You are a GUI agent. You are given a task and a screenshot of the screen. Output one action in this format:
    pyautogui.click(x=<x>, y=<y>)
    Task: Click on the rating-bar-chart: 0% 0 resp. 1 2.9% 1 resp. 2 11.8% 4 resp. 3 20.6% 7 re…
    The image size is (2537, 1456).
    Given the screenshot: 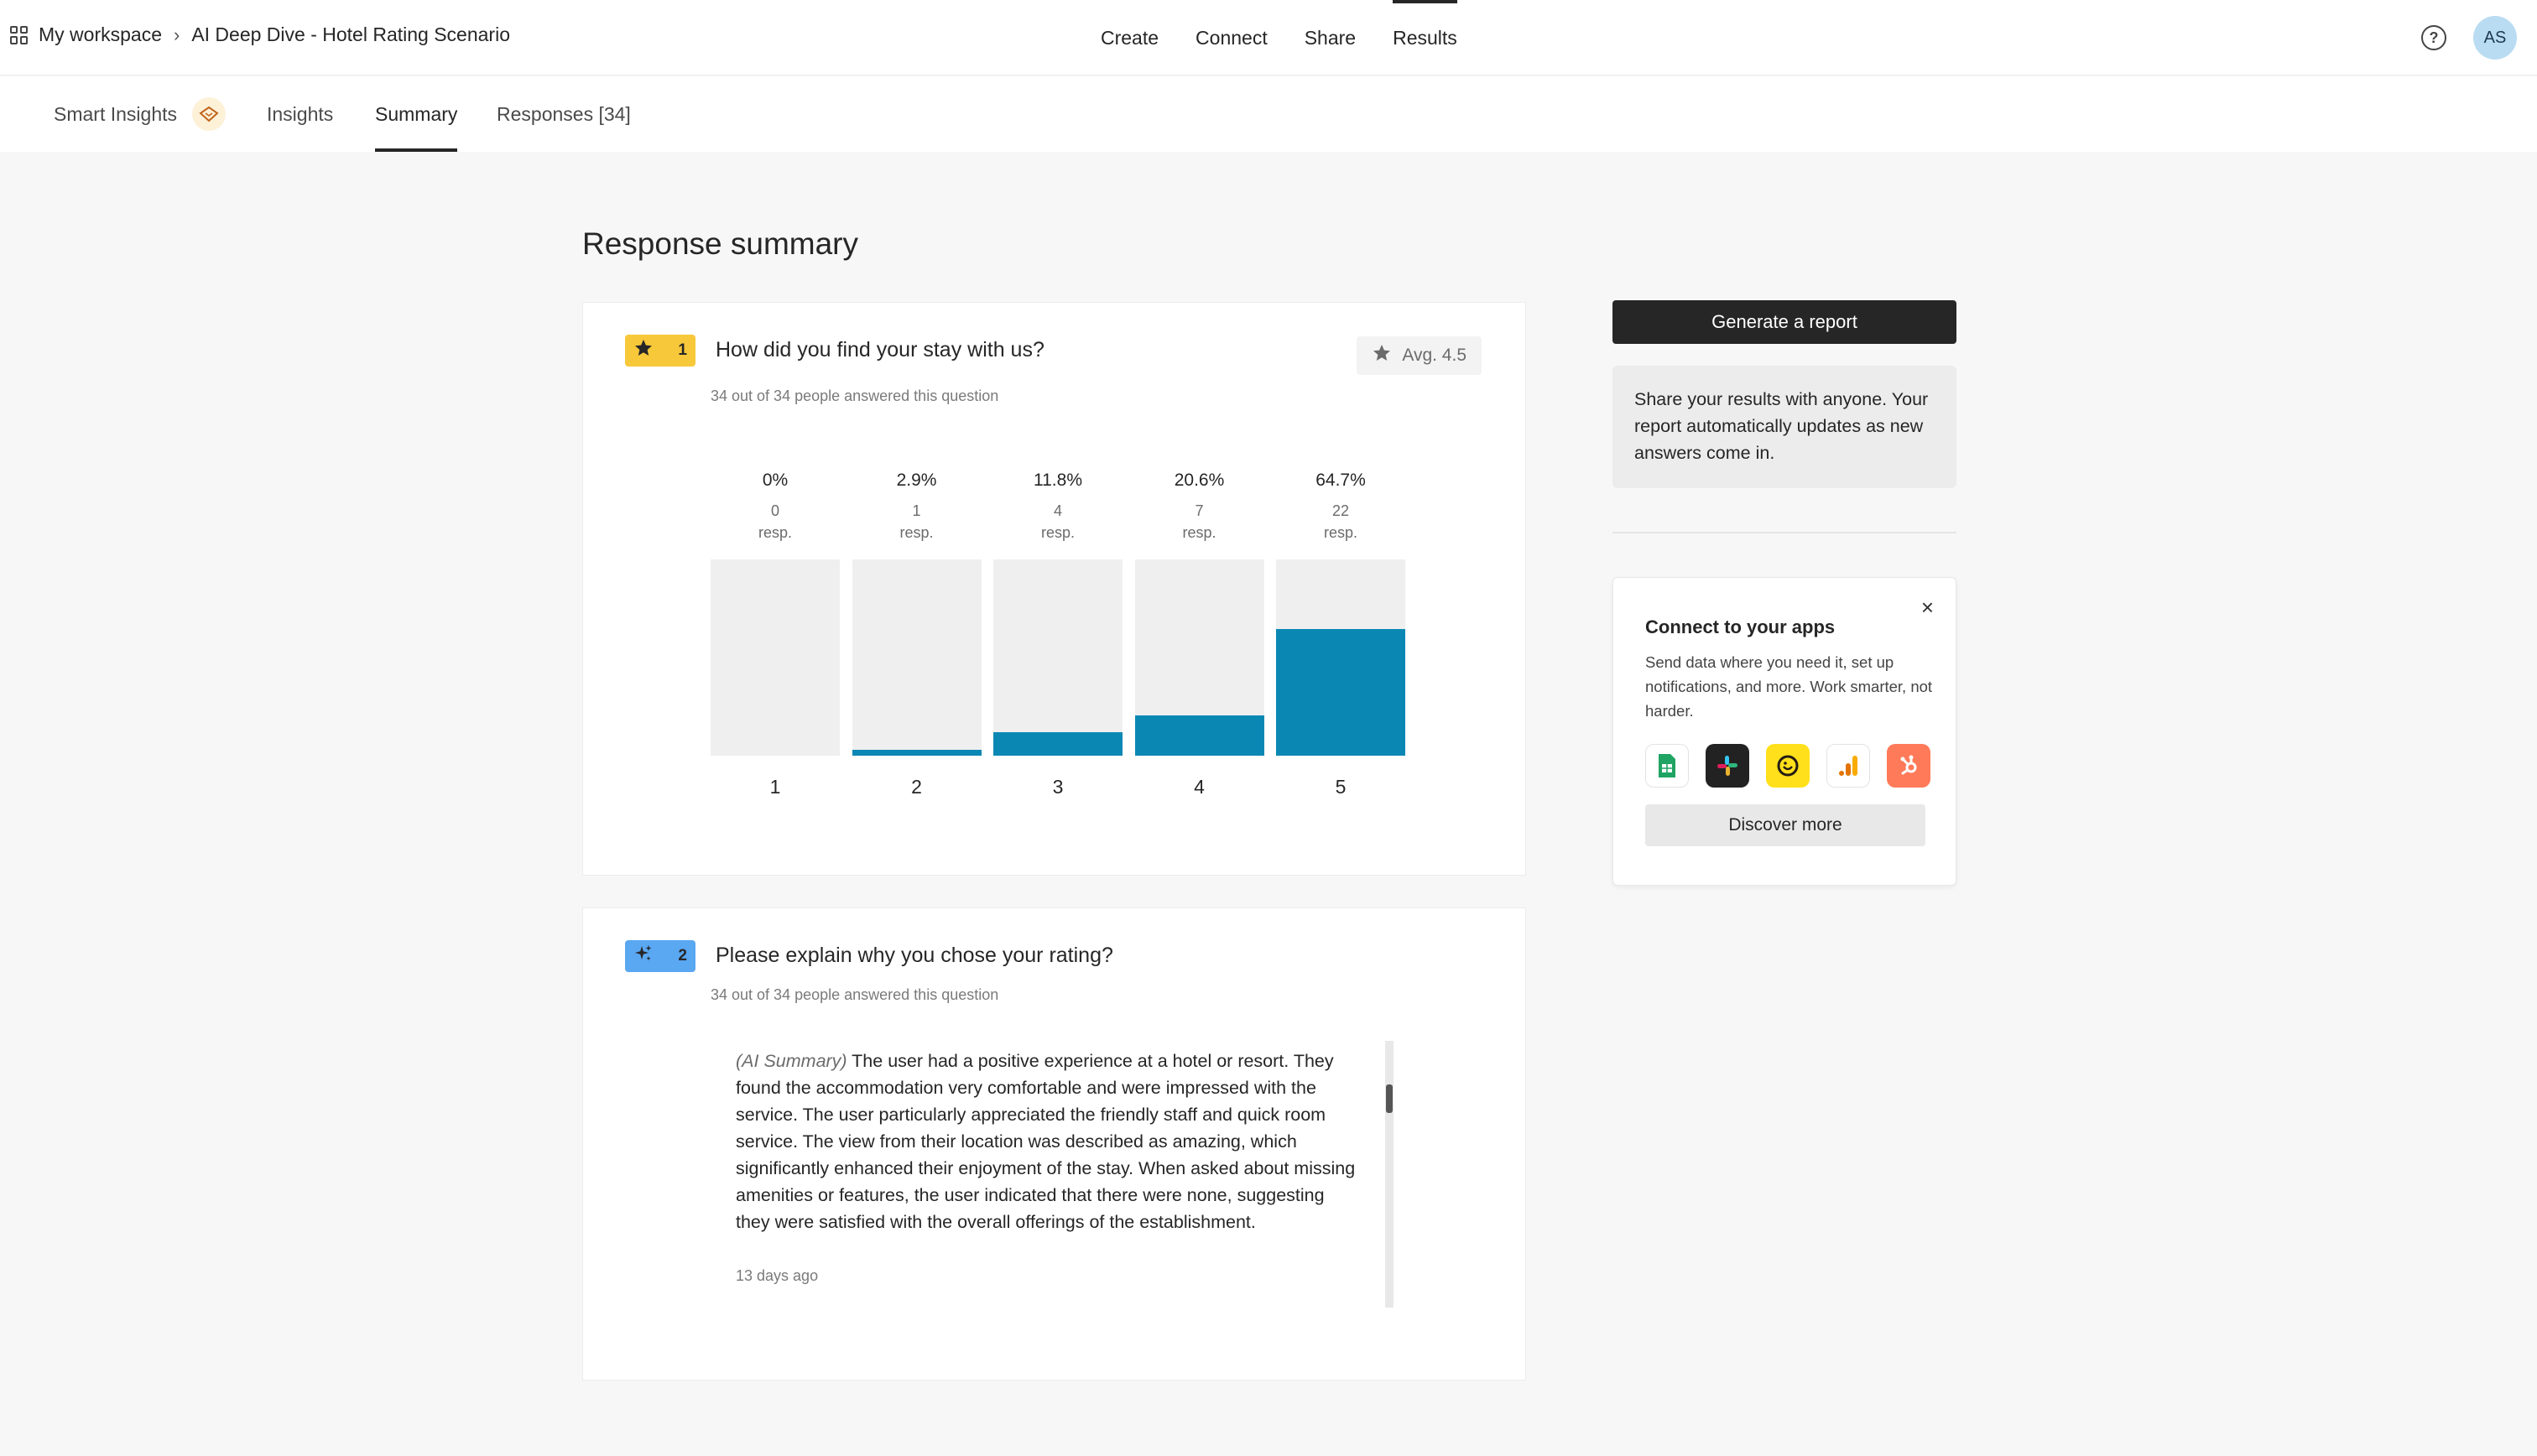 What is the action you would take?
    pyautogui.click(x=1059, y=634)
    